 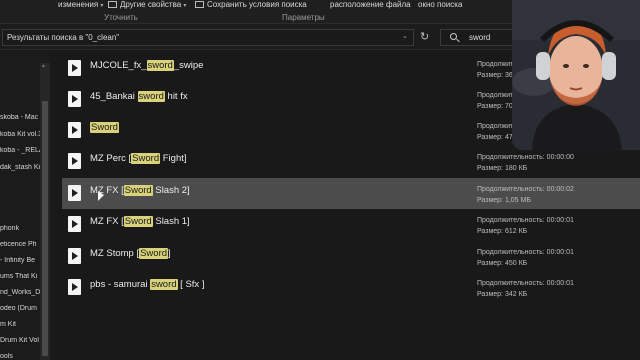 What do you see at coordinates (20, 262) in the screenshot?
I see `nav-item: - Infinity Be` at bounding box center [20, 262].